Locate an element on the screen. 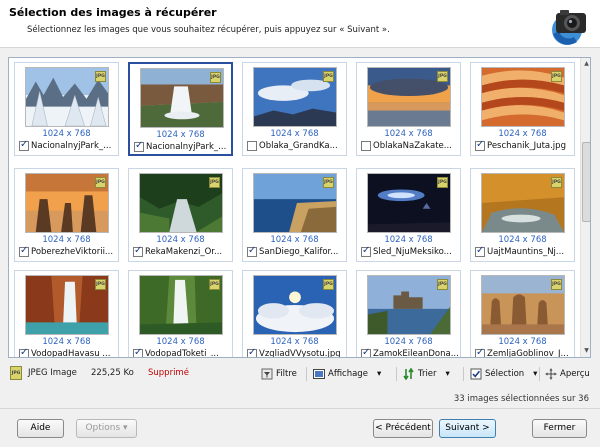 This screenshot has width=600, height=447. vertical-scrollbar: ▲ ▼ is located at coordinates (585, 207).